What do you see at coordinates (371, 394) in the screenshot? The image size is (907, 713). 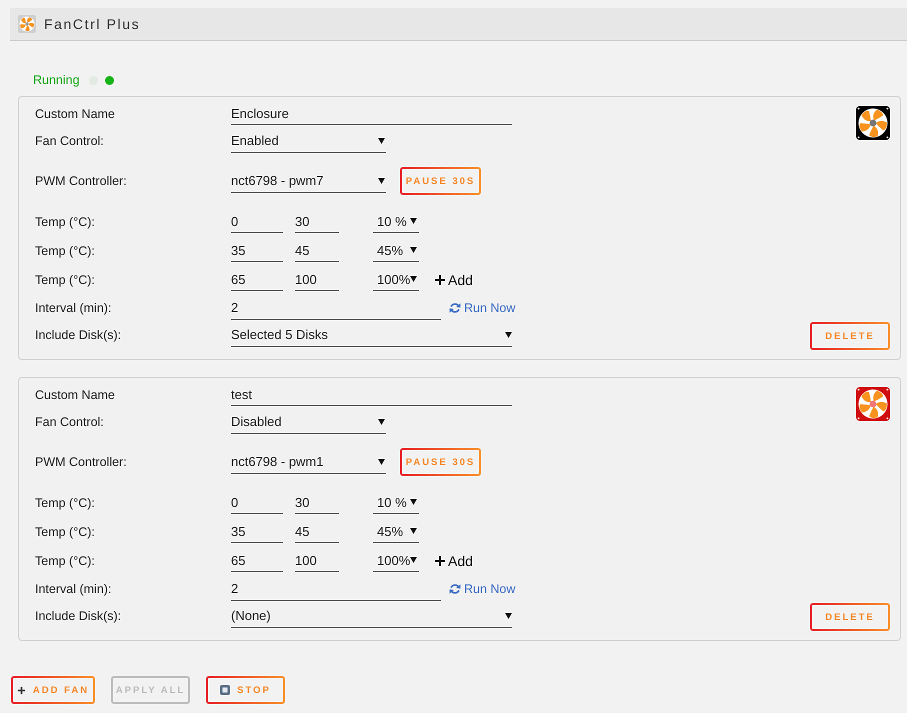 I see `name-input: test` at bounding box center [371, 394].